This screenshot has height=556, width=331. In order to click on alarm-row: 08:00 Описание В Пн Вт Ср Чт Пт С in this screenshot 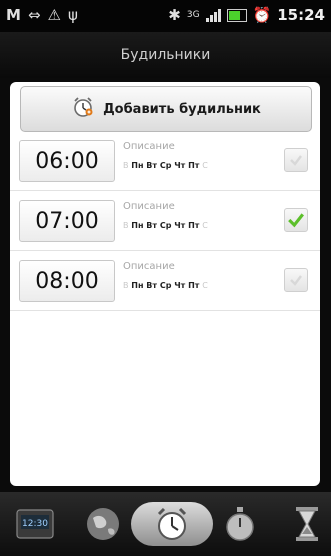, I will do `click(165, 281)`.